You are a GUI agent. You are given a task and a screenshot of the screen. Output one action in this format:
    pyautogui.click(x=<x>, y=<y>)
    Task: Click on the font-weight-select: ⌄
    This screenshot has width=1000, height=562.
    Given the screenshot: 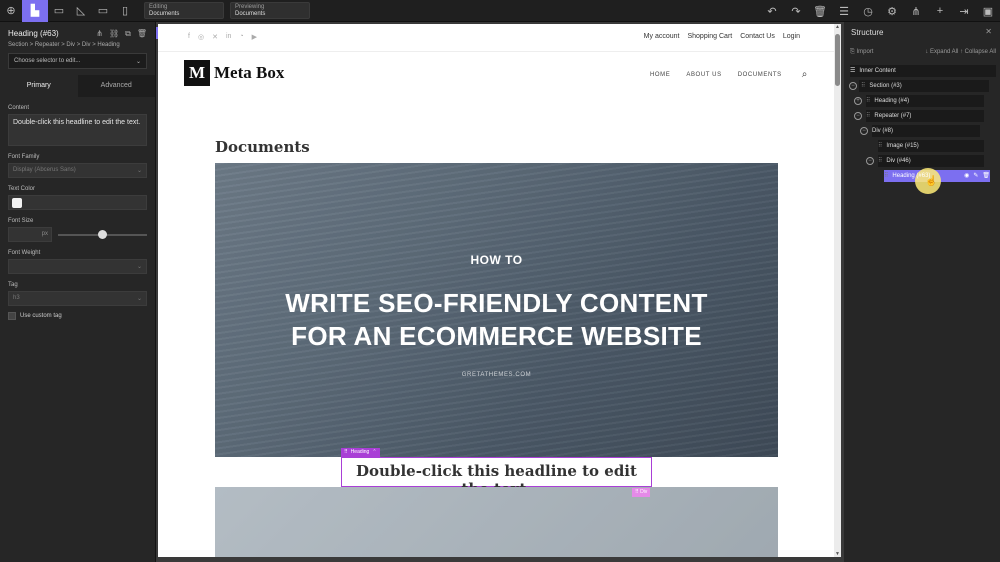 What is the action you would take?
    pyautogui.click(x=77, y=266)
    